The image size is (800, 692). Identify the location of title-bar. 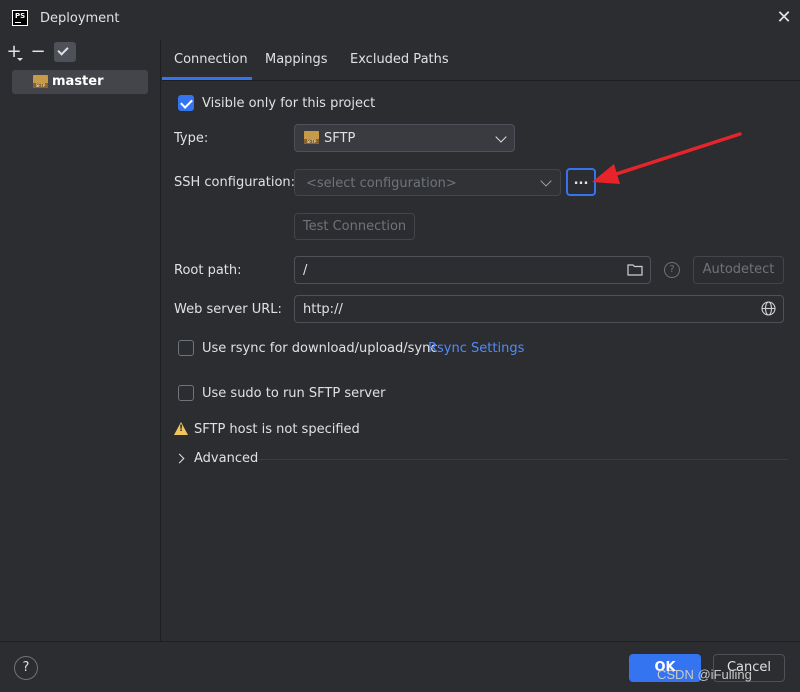
(400, 20).